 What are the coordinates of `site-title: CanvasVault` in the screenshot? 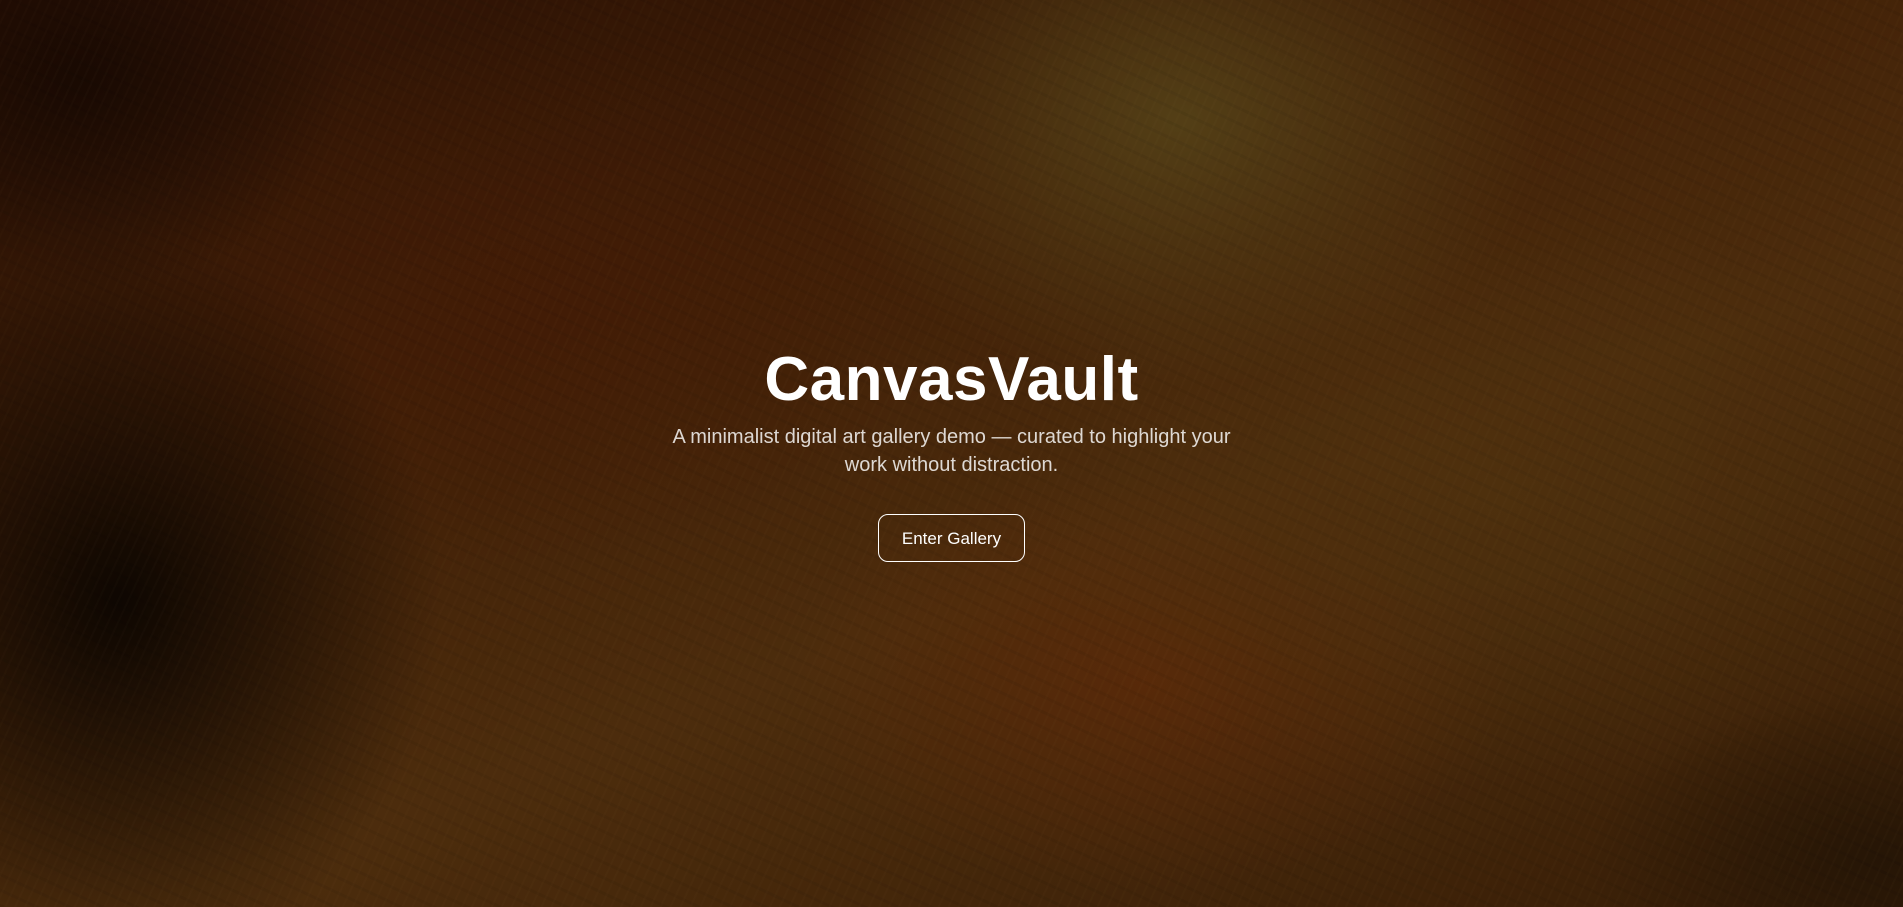 It's located at (951, 379).